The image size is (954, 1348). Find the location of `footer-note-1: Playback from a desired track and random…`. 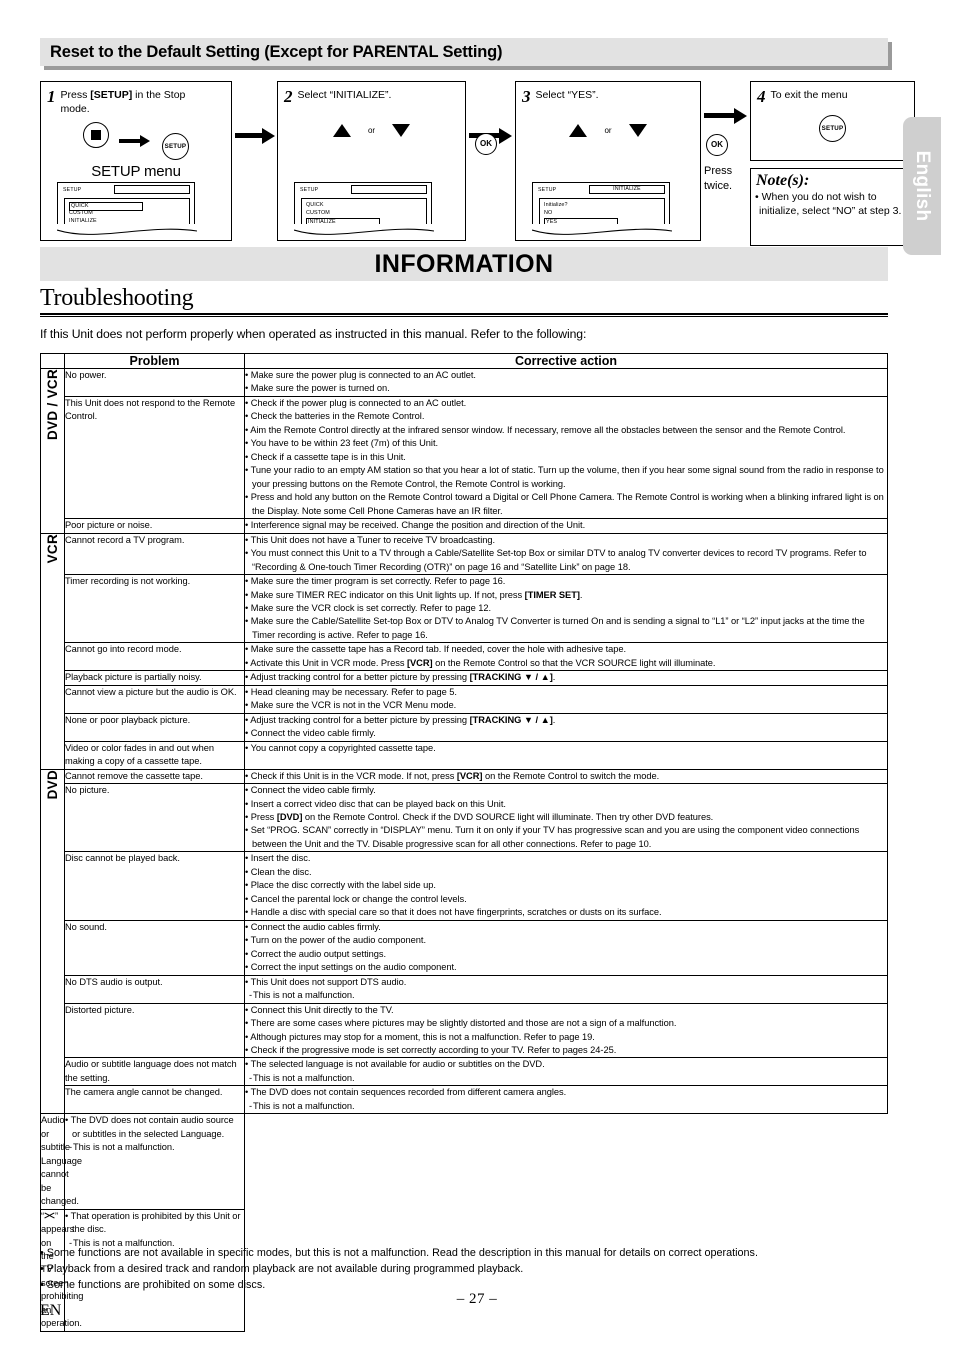

footer-note-1: Playback from a desired track and random… is located at coordinates (470, 1269).